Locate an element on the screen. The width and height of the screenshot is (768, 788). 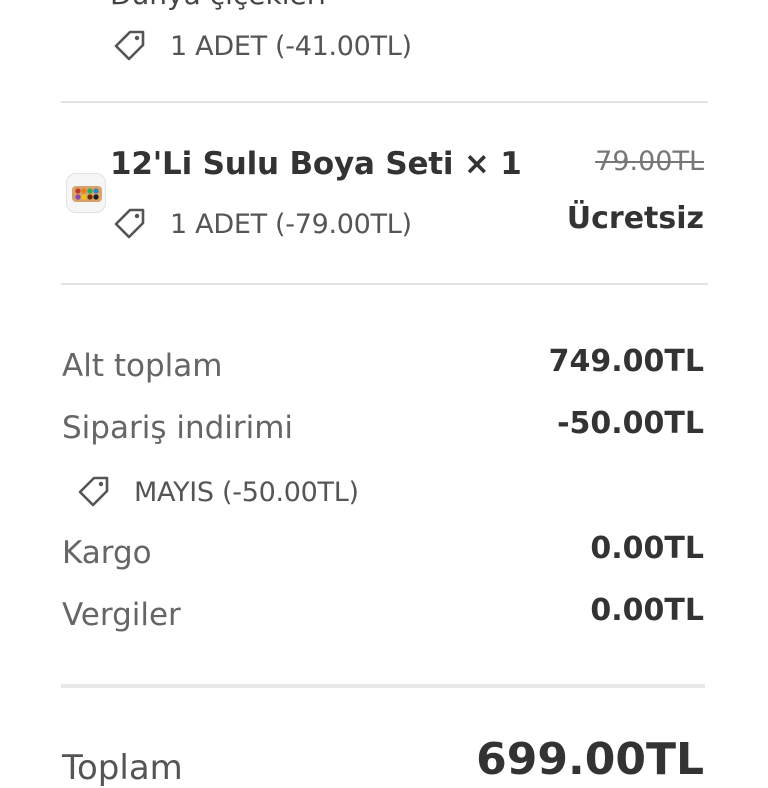
total-value: 699.00TL is located at coordinates (590, 759).